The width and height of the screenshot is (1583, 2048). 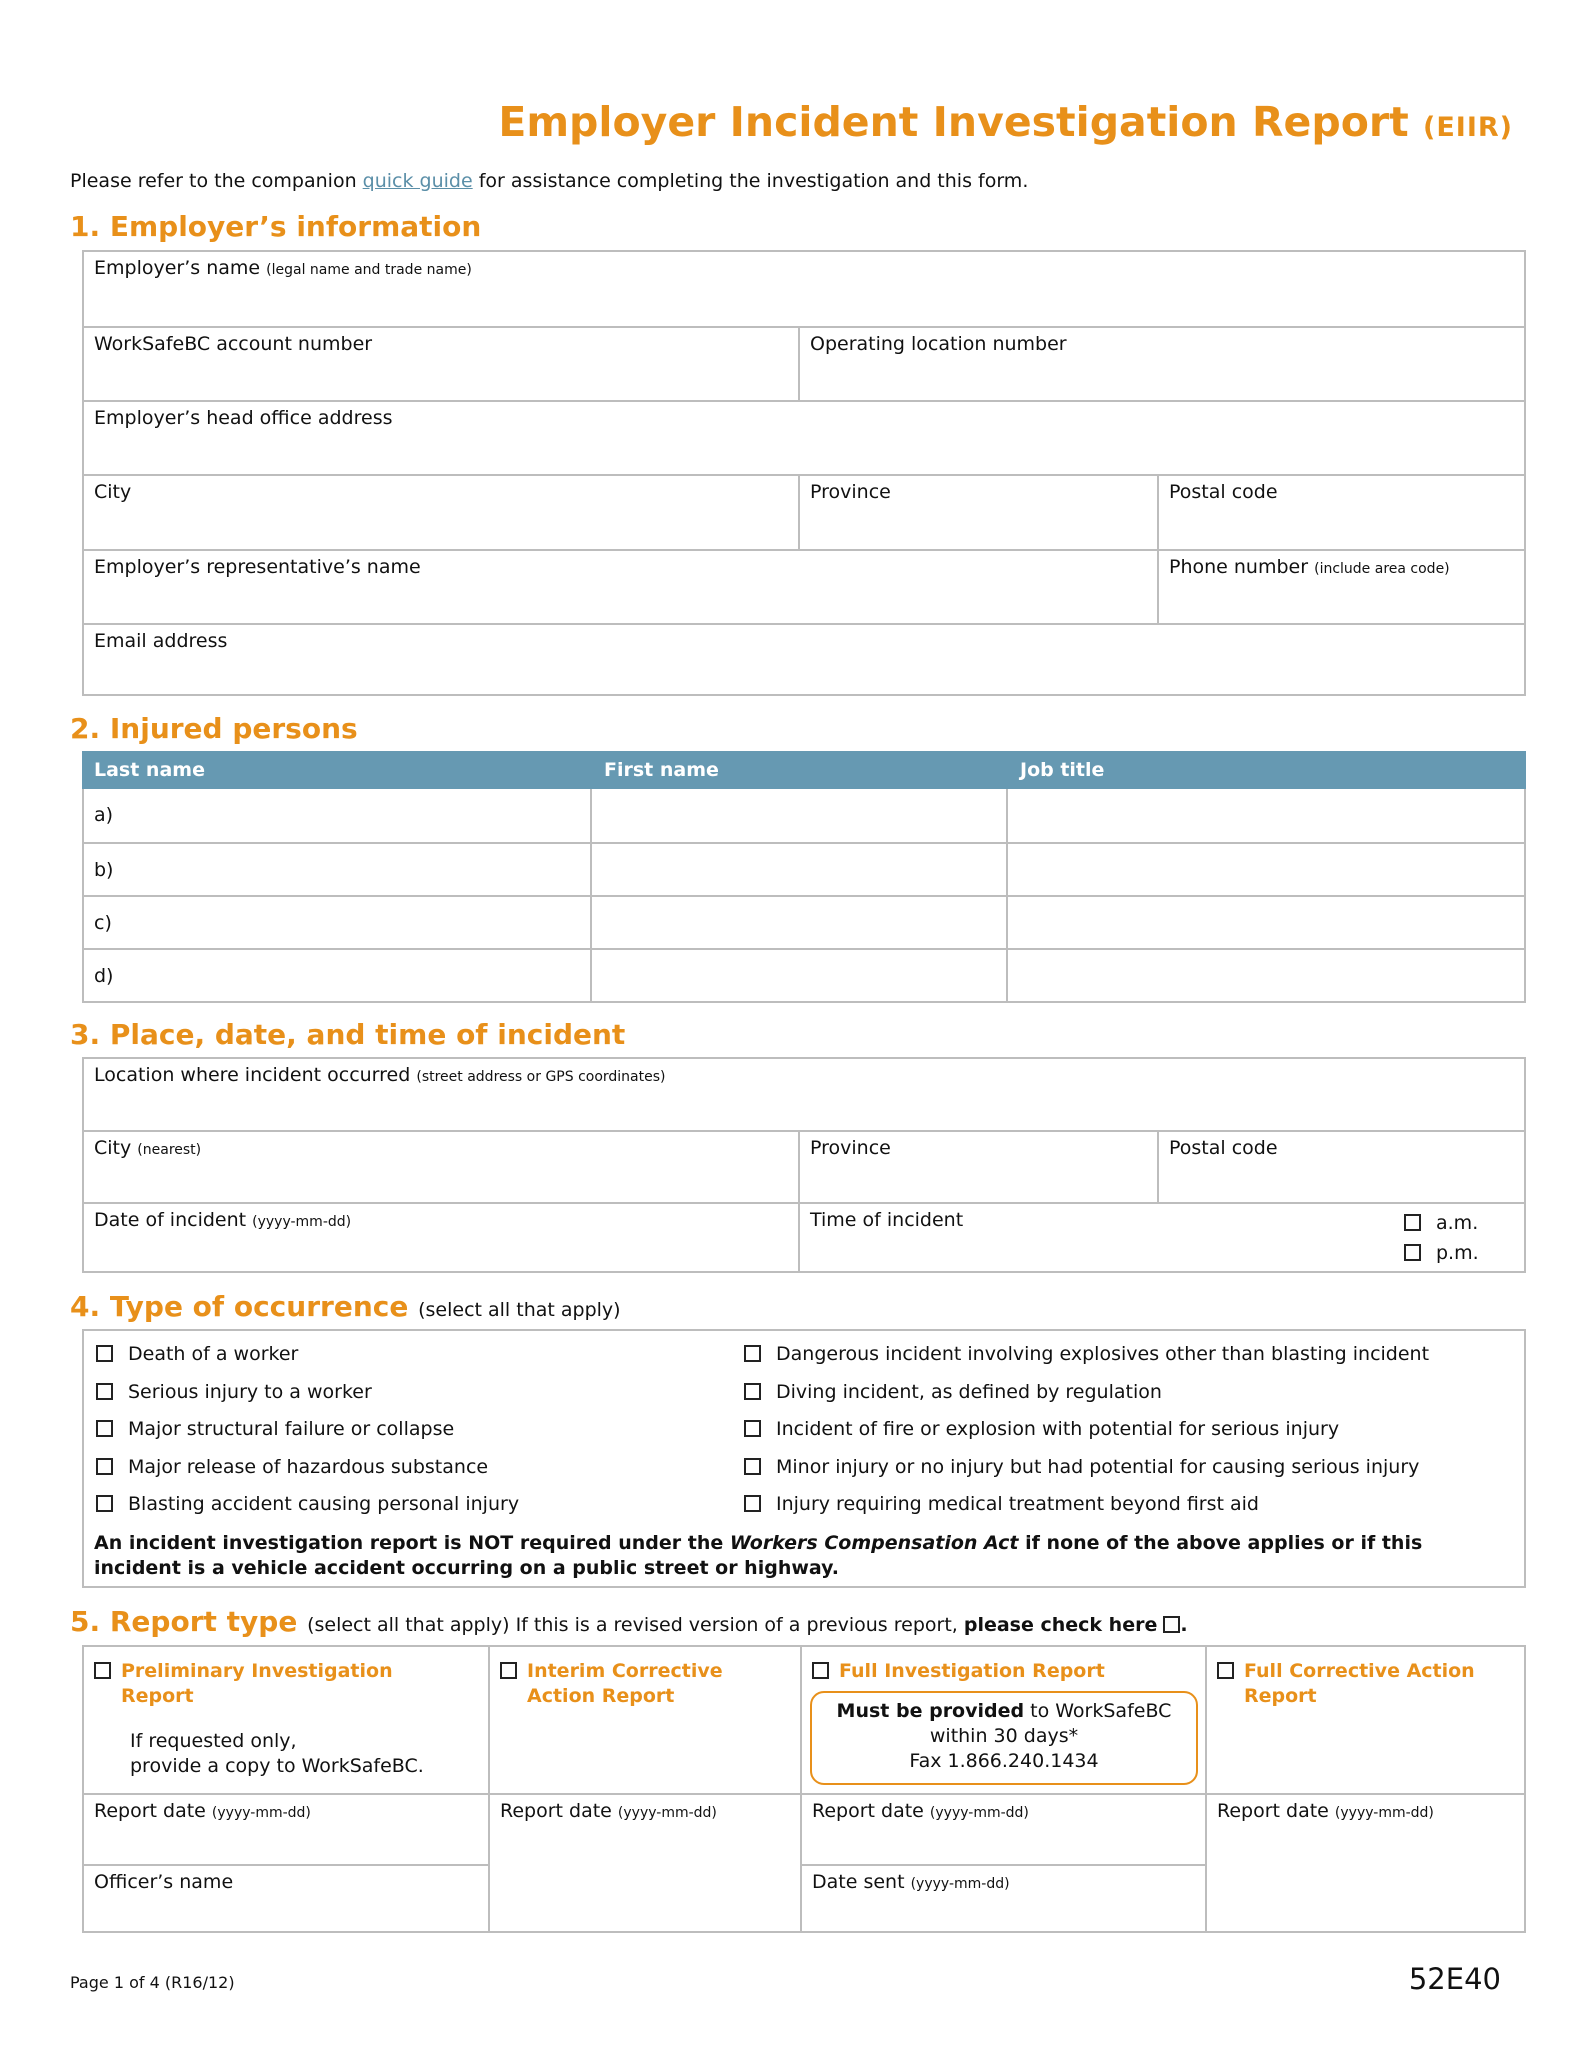 I want to click on preliminary-checkbox, so click(x=102, y=1670).